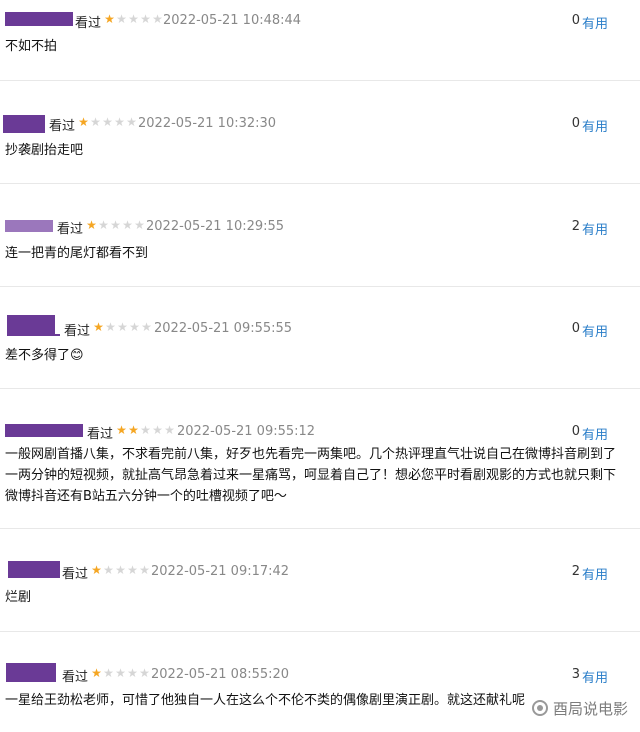 The width and height of the screenshot is (640, 732). I want to click on review-content: 一星给王劲松老师，可惜了他独自一人在这么个不伦不类的偶像剧里演正剧。就这还献礼呢, so click(265, 700).